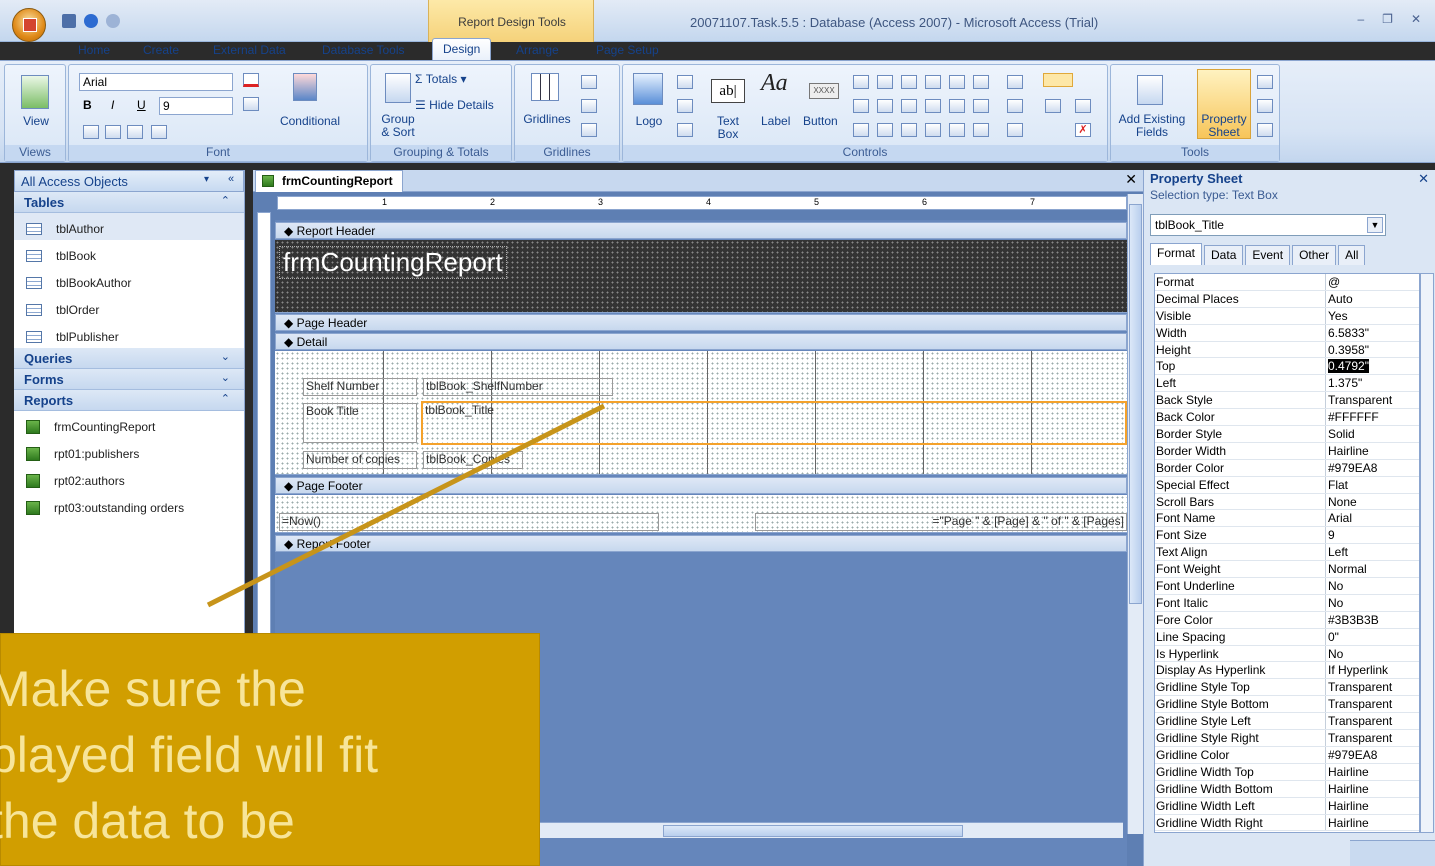  I want to click on book-title-field: tblBook_Title, so click(774, 423).